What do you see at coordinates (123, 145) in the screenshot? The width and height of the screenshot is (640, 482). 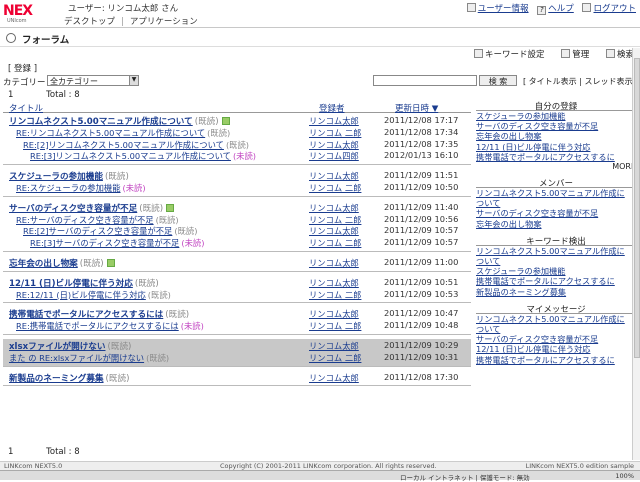 I see `thread-title-link: RE:[2]リンコムネクスト5.00マニュアル作成について` at bounding box center [123, 145].